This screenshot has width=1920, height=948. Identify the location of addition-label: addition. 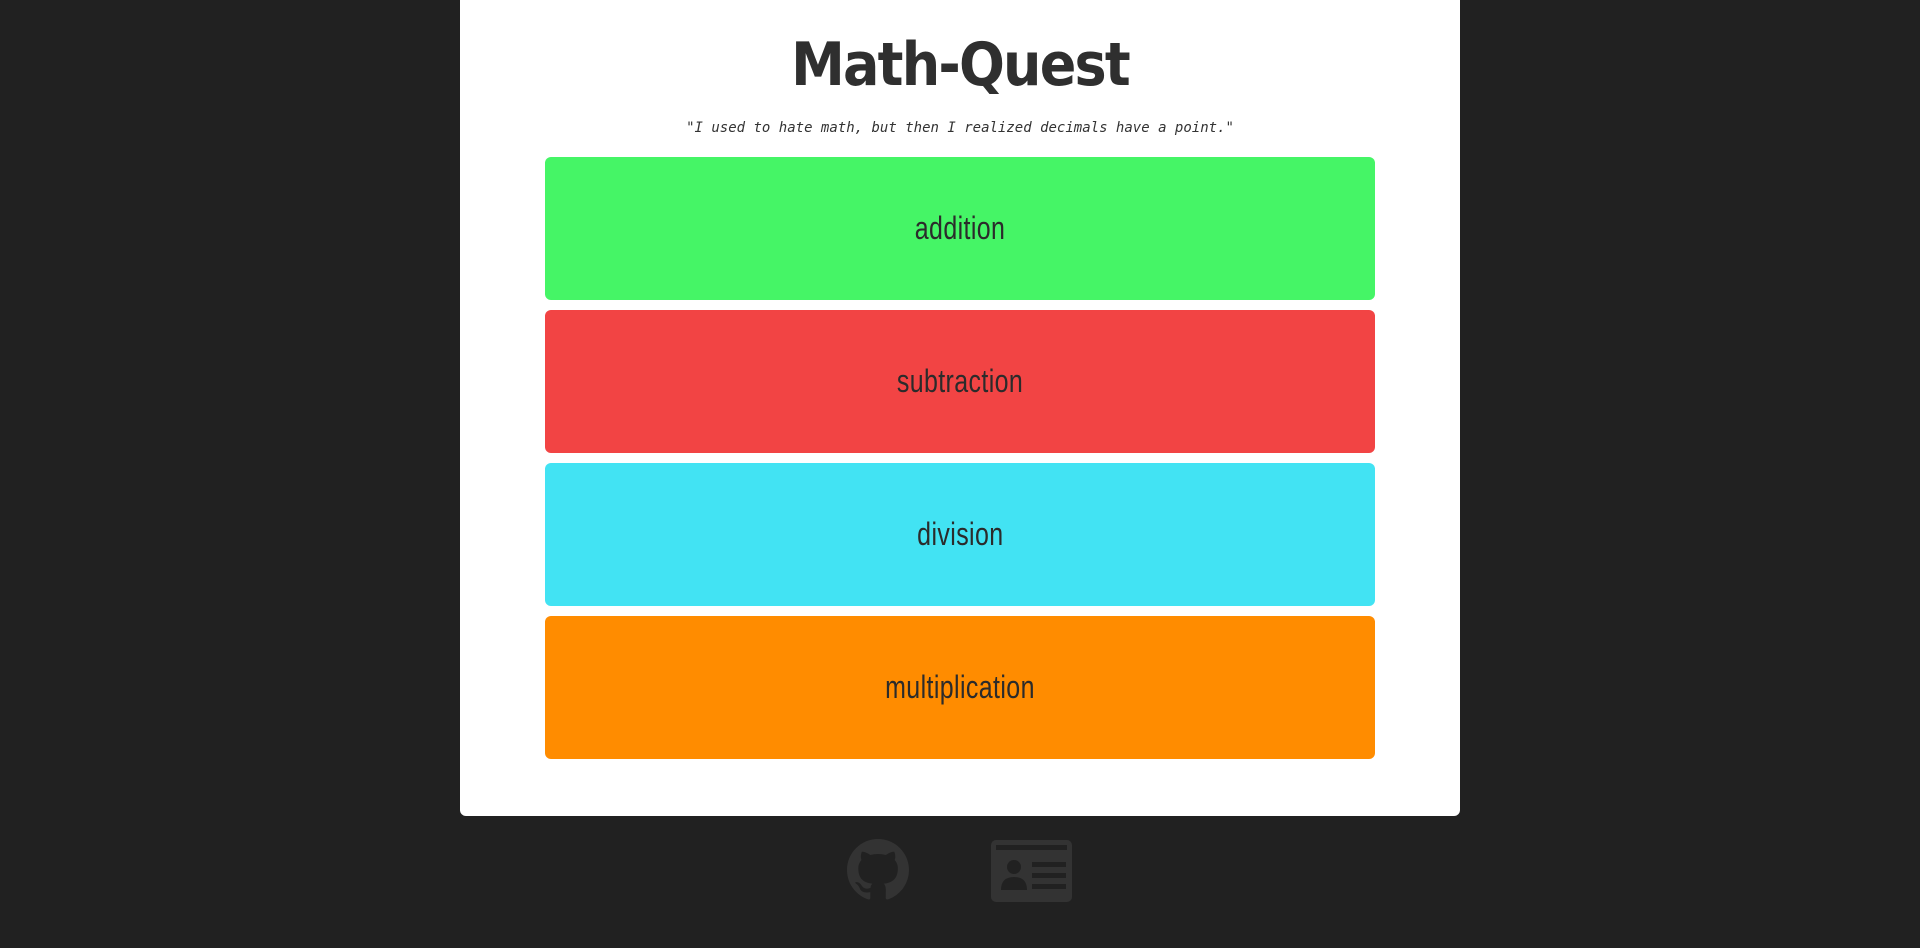
(960, 228).